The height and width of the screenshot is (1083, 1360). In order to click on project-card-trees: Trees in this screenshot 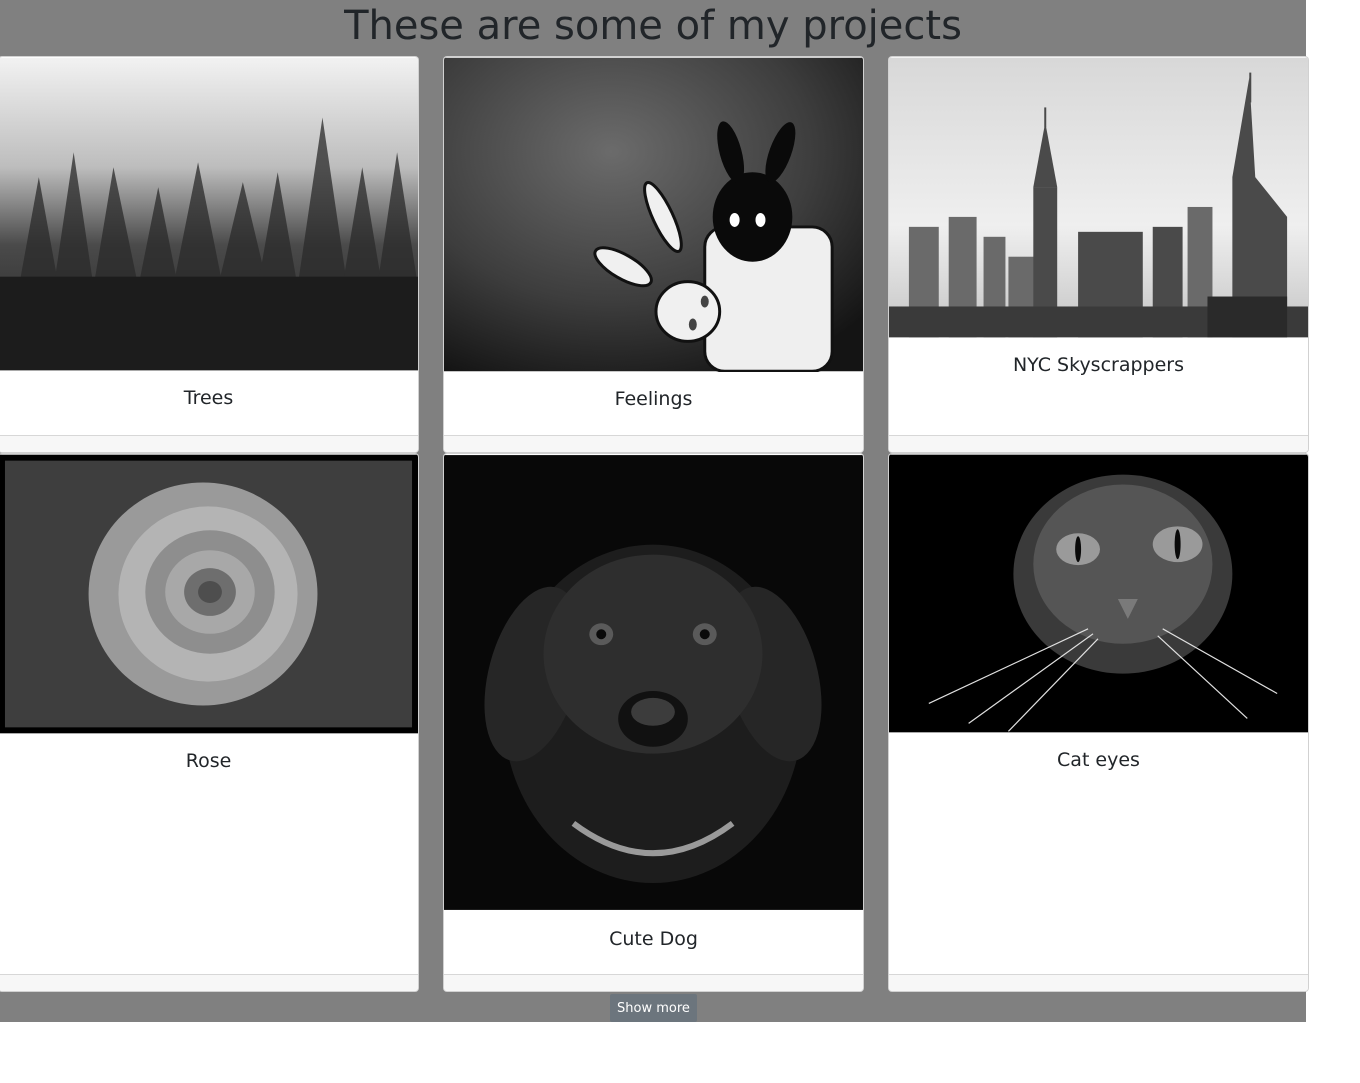, I will do `click(209, 254)`.